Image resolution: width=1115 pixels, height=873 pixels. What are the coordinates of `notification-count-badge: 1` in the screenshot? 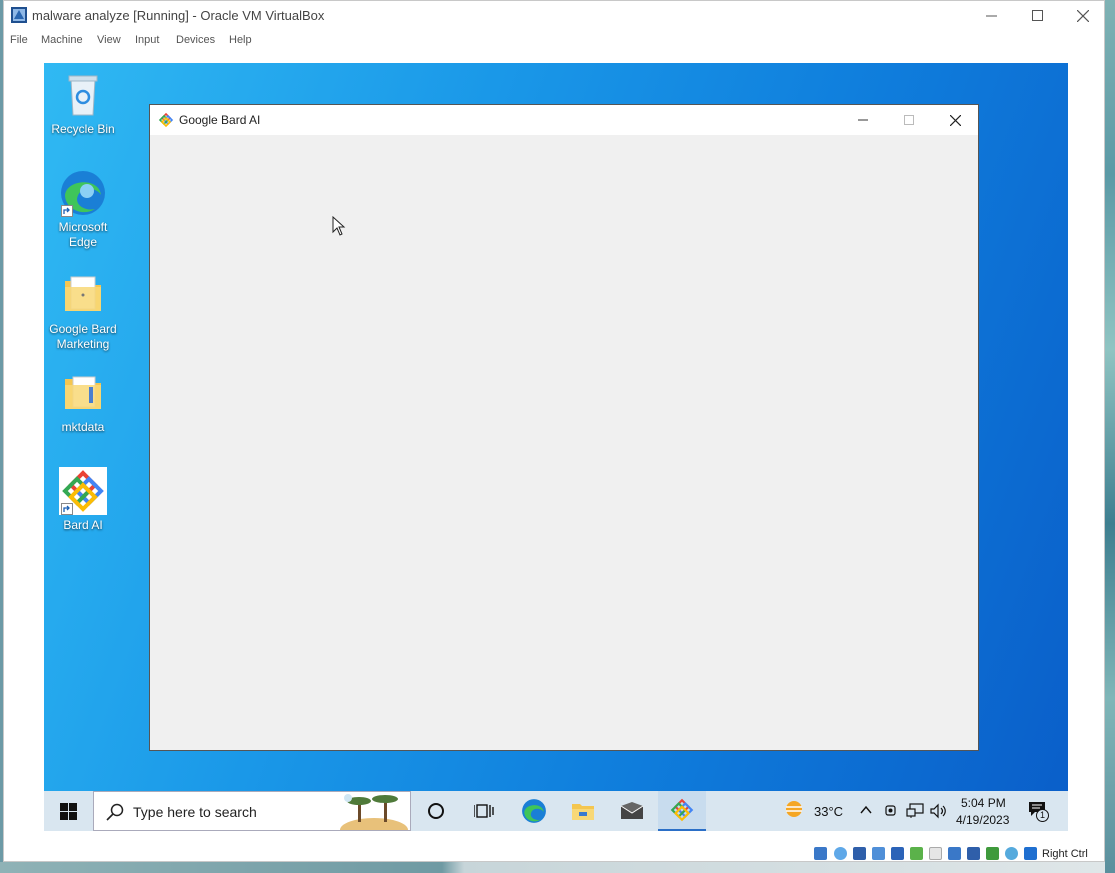 It's located at (1042, 815).